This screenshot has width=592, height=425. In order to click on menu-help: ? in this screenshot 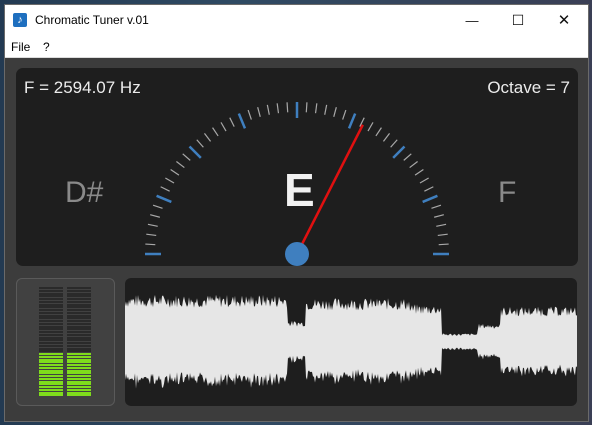, I will do `click(46, 47)`.